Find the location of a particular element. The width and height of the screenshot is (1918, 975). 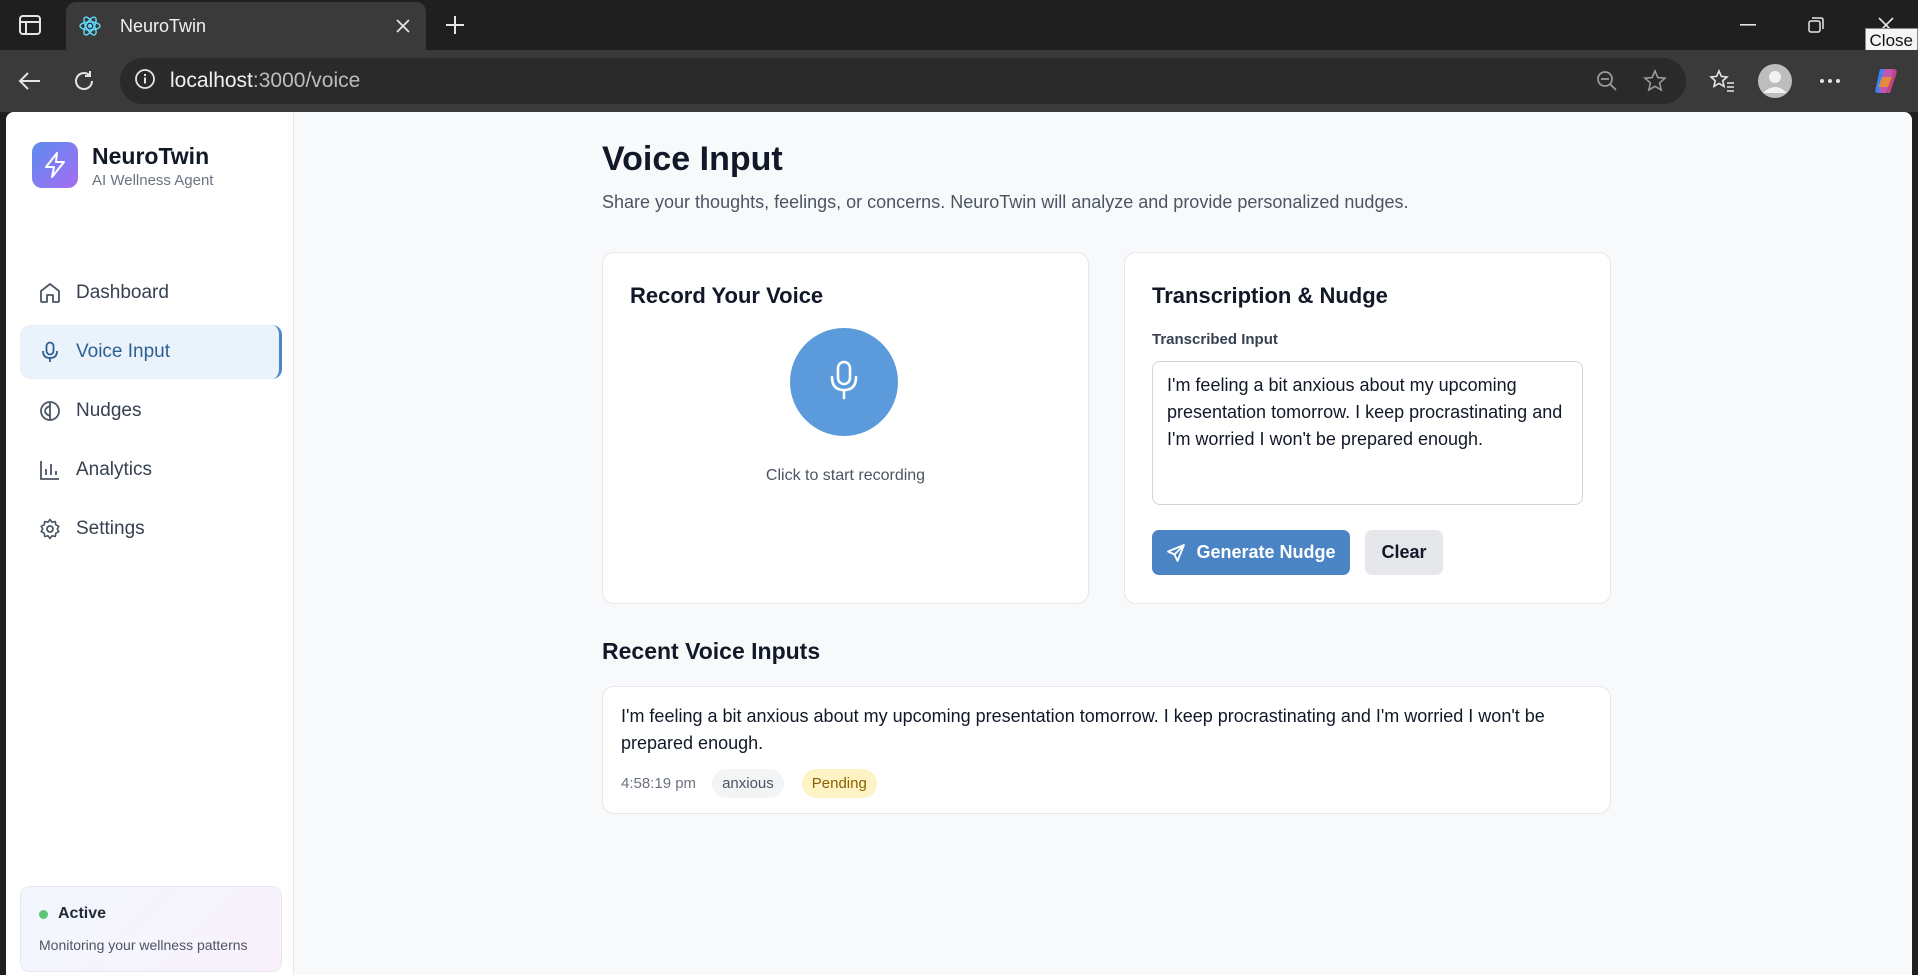

tab-title: NeuroTwin is located at coordinates (163, 25).